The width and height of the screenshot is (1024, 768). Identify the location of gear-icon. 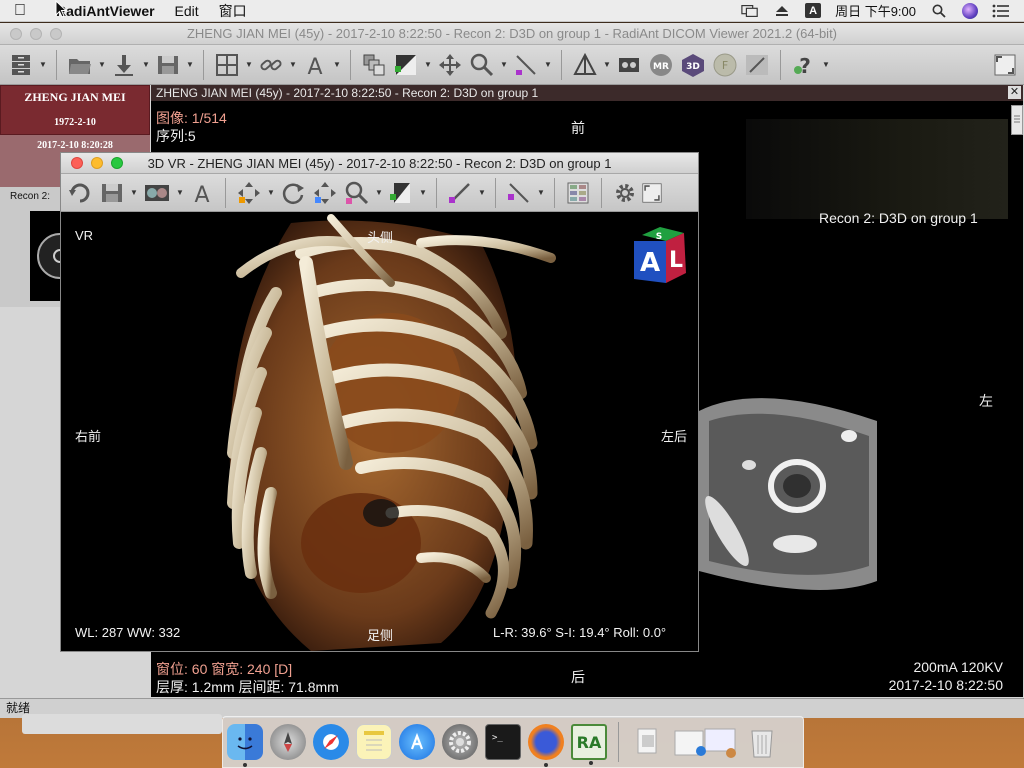
(625, 193).